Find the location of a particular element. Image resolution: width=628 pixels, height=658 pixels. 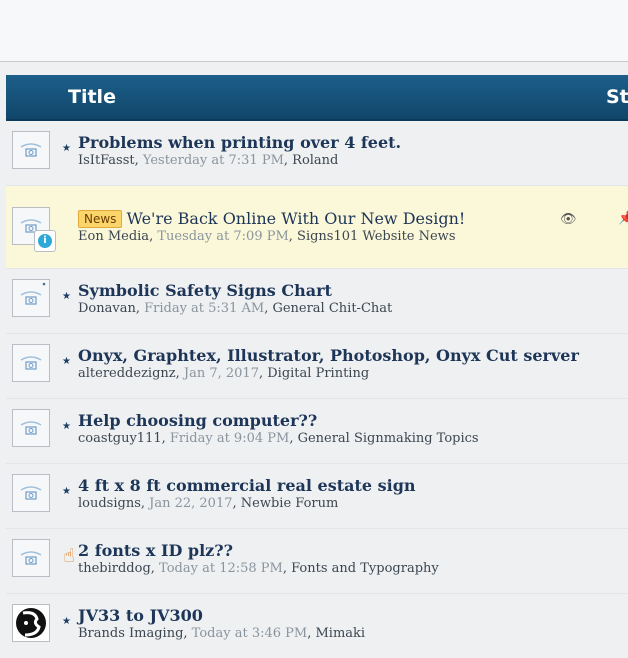

column-header-title: Title is located at coordinates (92, 97).